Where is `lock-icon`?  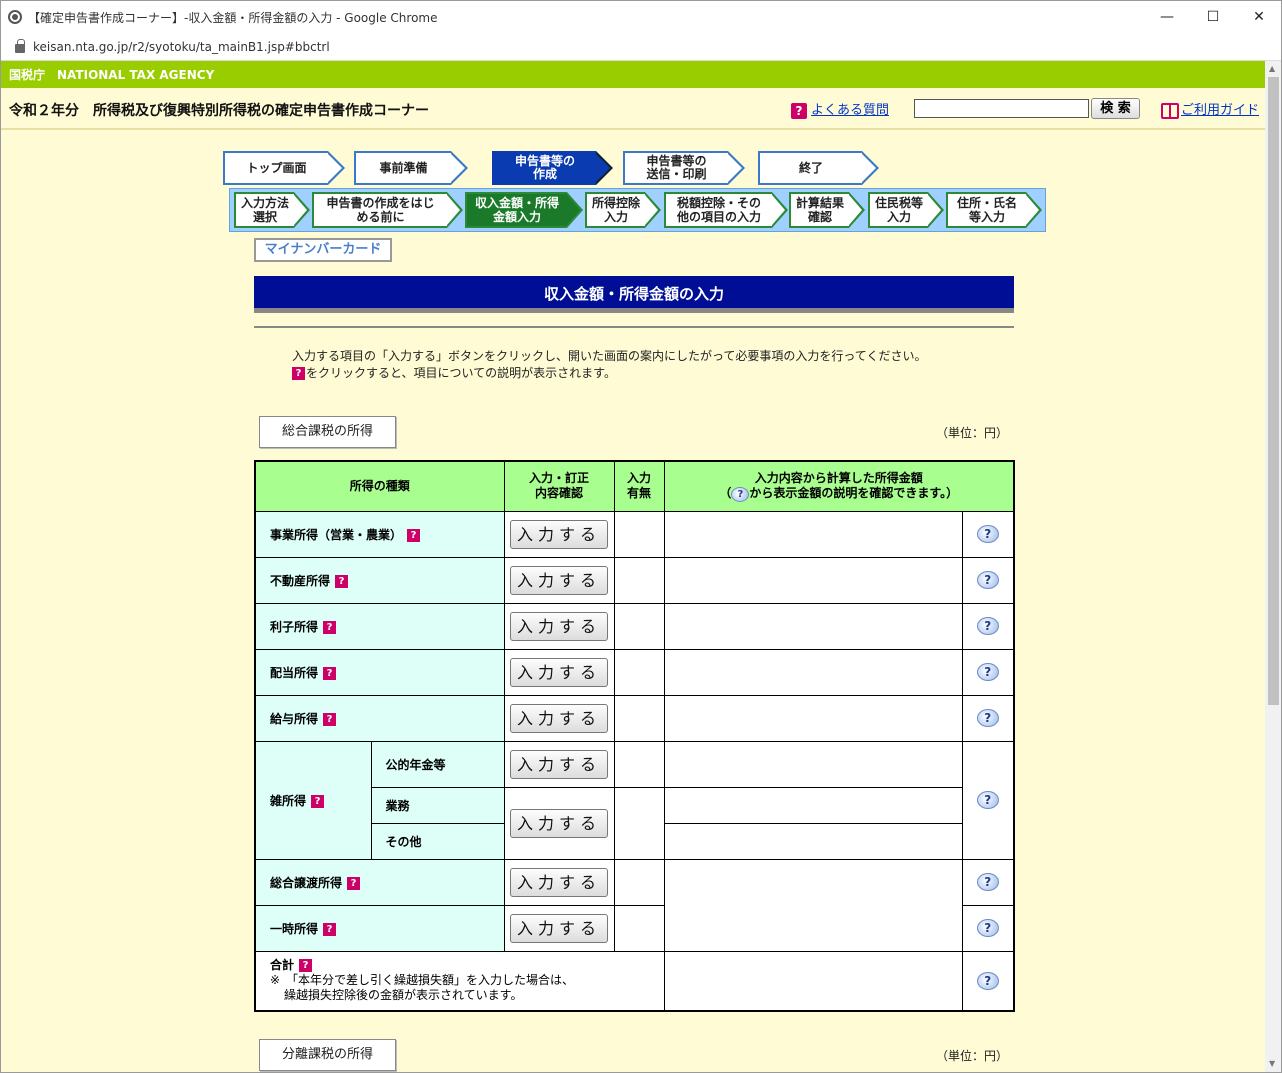 lock-icon is located at coordinates (20, 46).